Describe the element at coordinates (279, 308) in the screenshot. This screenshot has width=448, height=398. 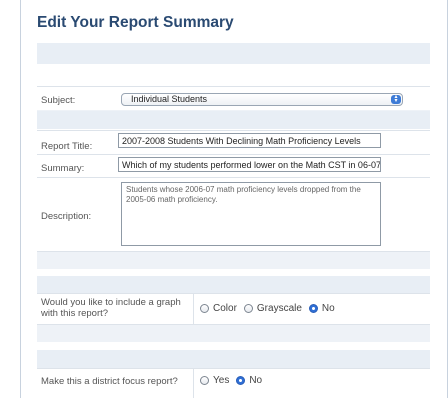
I see `graph-option-label: Grayscale` at that location.